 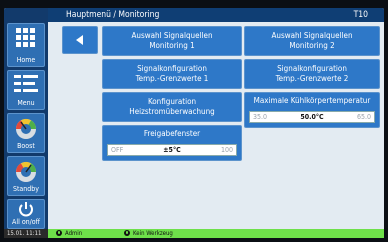 I want to click on tile-line2: Temp.-Grenzwerte 1, so click(x=172, y=78).